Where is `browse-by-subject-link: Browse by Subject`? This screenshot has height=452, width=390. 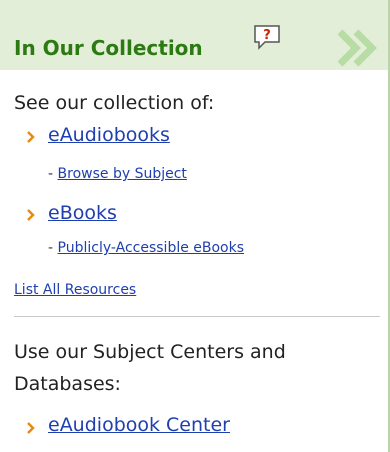
browse-by-subject-link: Browse by Subject is located at coordinates (122, 174).